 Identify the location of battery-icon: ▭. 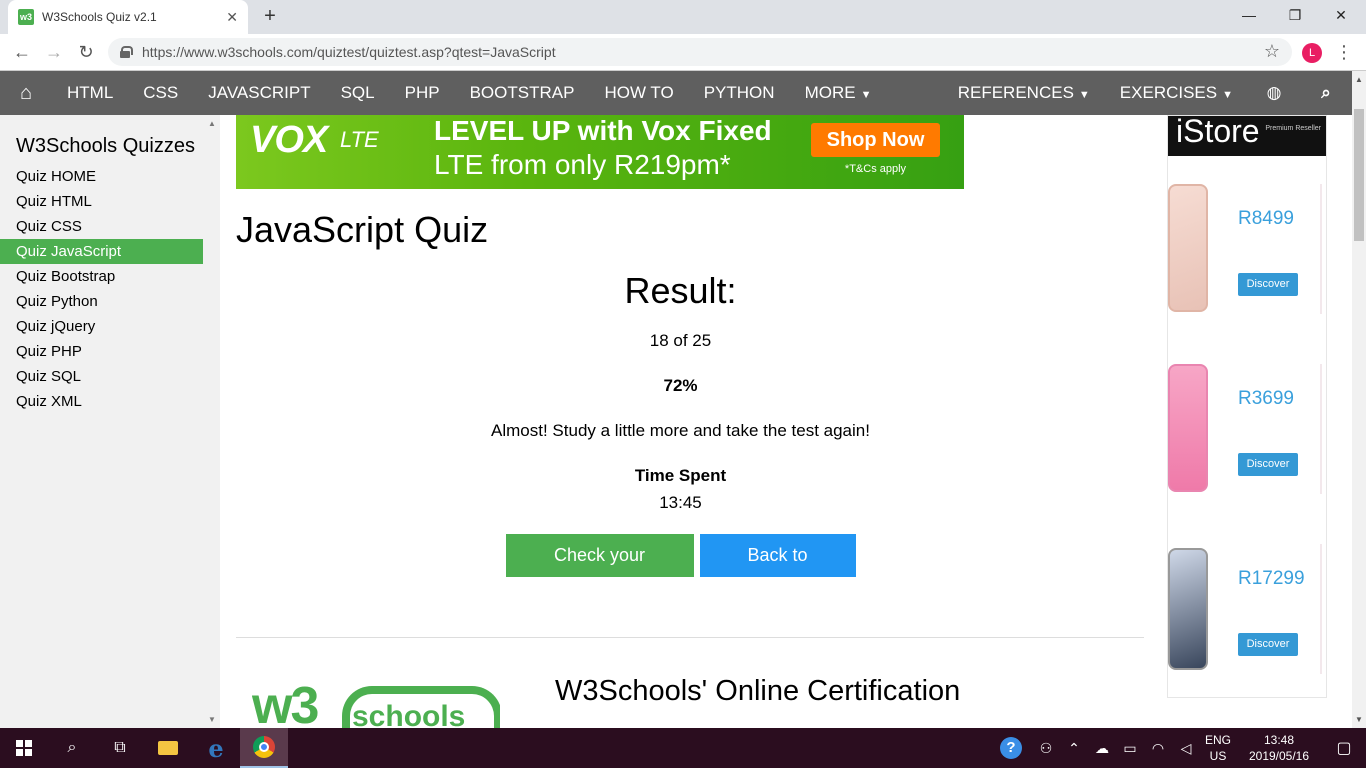
(1130, 748).